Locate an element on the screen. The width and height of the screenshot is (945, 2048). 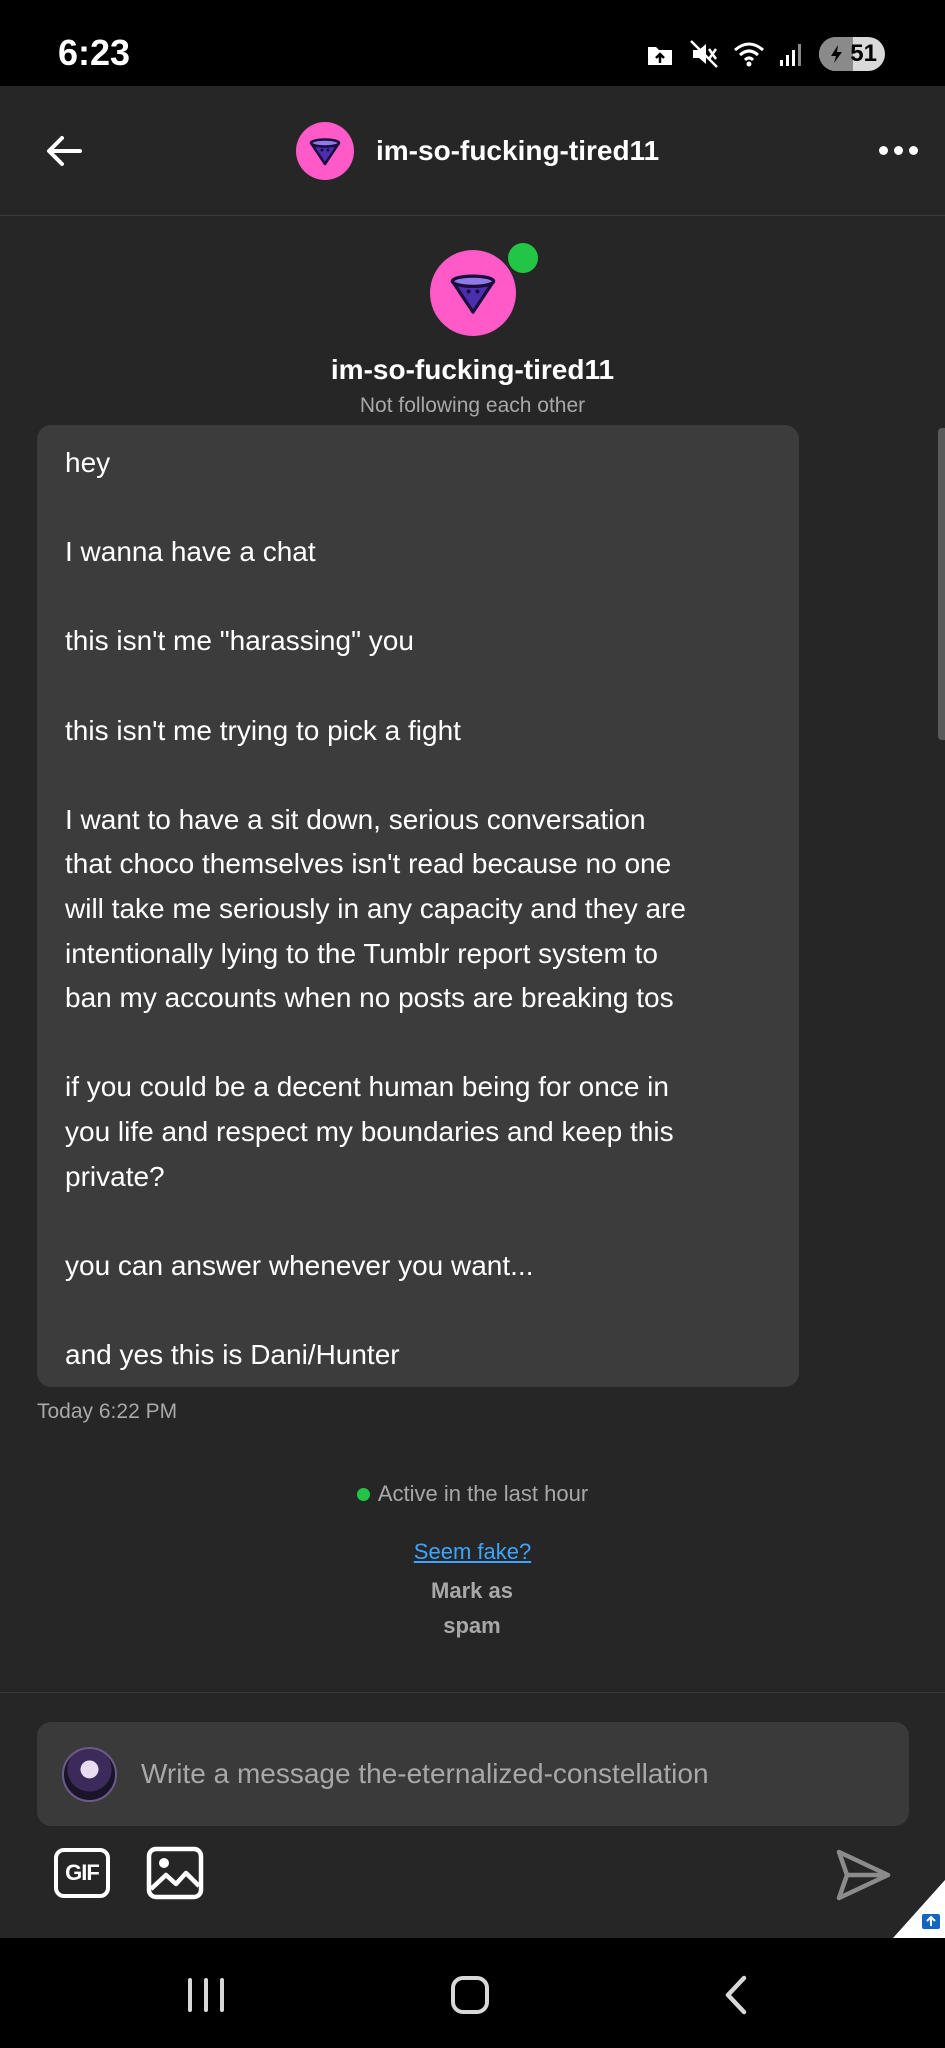
battery-icon: 51 is located at coordinates (852, 54).